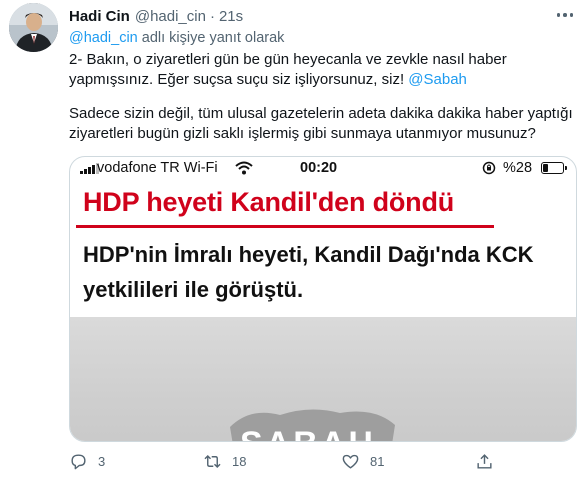 Image resolution: width=587 pixels, height=487 pixels. I want to click on reply-button: 3, so click(87, 461).